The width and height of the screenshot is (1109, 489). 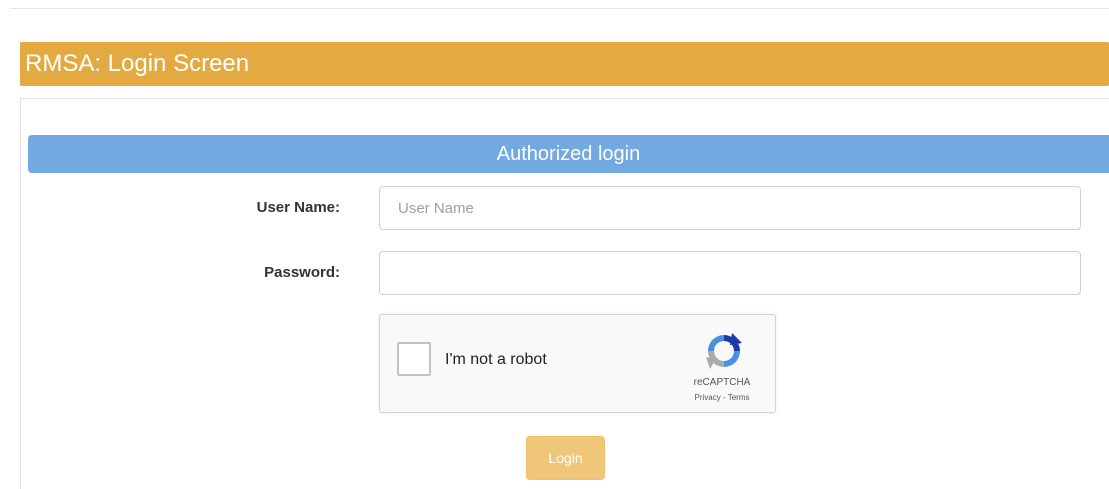 What do you see at coordinates (708, 397) in the screenshot?
I see `captcha-privacy-link: Privacy` at bounding box center [708, 397].